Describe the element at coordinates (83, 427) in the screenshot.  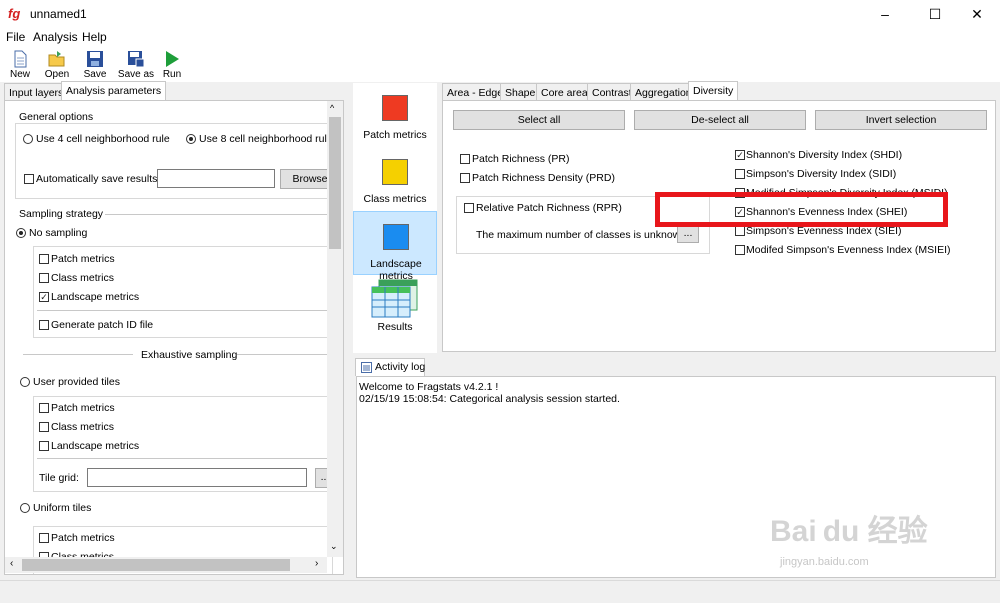
I see `ut-class-label: Class metrics` at that location.